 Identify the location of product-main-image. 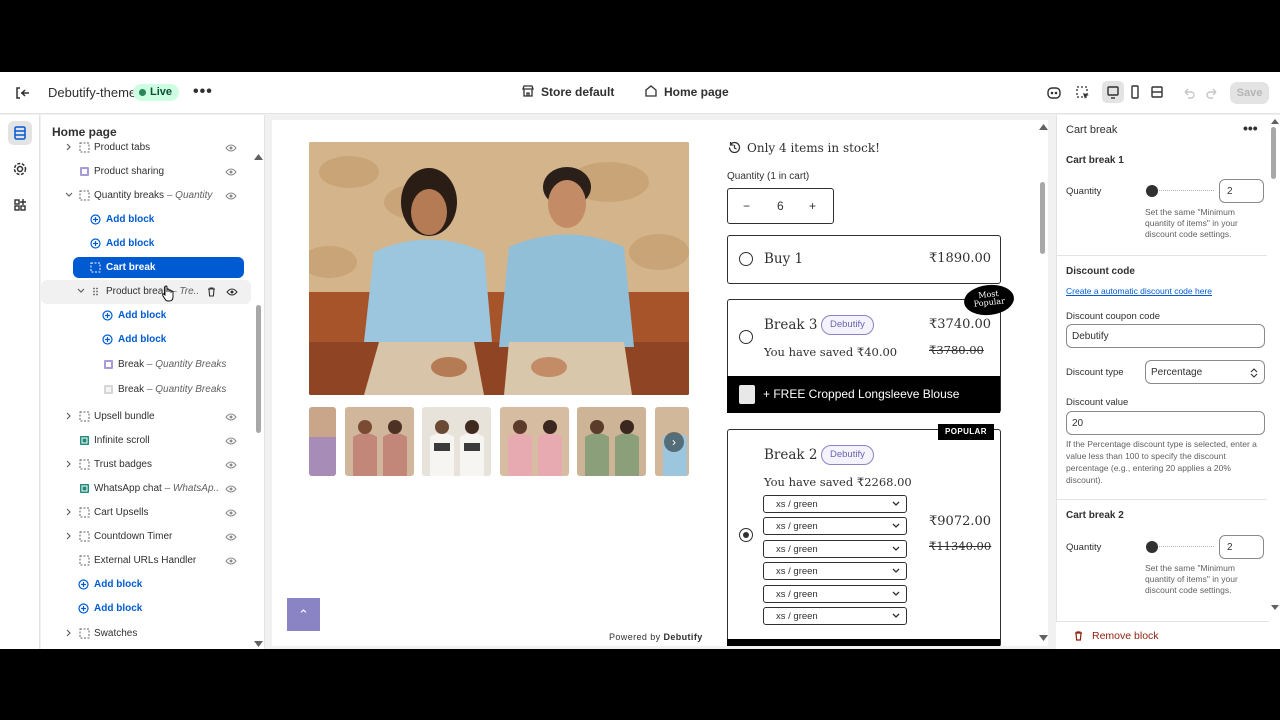
(499, 268).